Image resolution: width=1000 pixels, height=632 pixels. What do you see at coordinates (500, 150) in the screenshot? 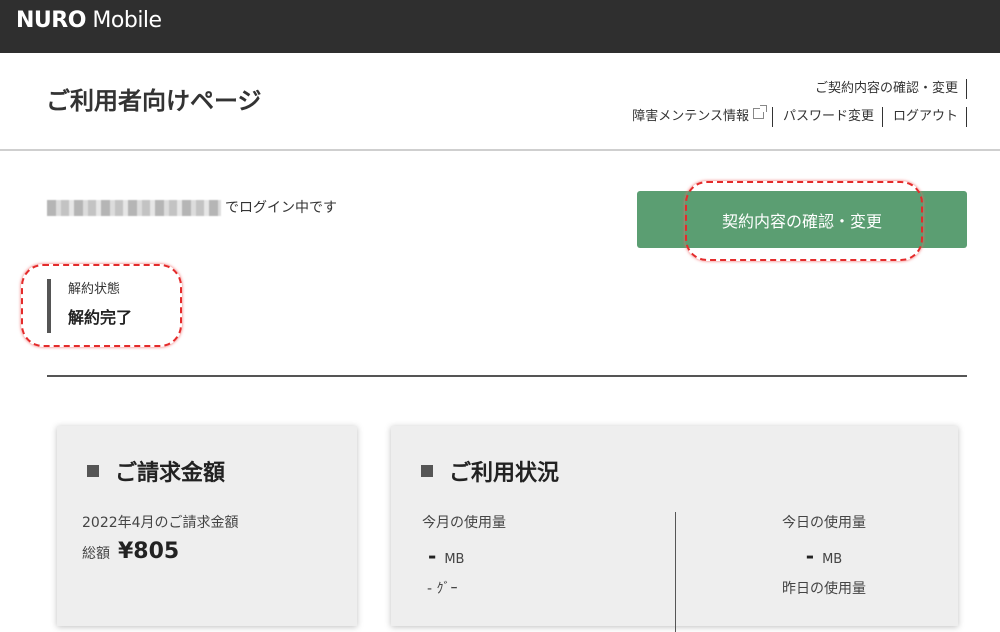
I see `header-divider` at bounding box center [500, 150].